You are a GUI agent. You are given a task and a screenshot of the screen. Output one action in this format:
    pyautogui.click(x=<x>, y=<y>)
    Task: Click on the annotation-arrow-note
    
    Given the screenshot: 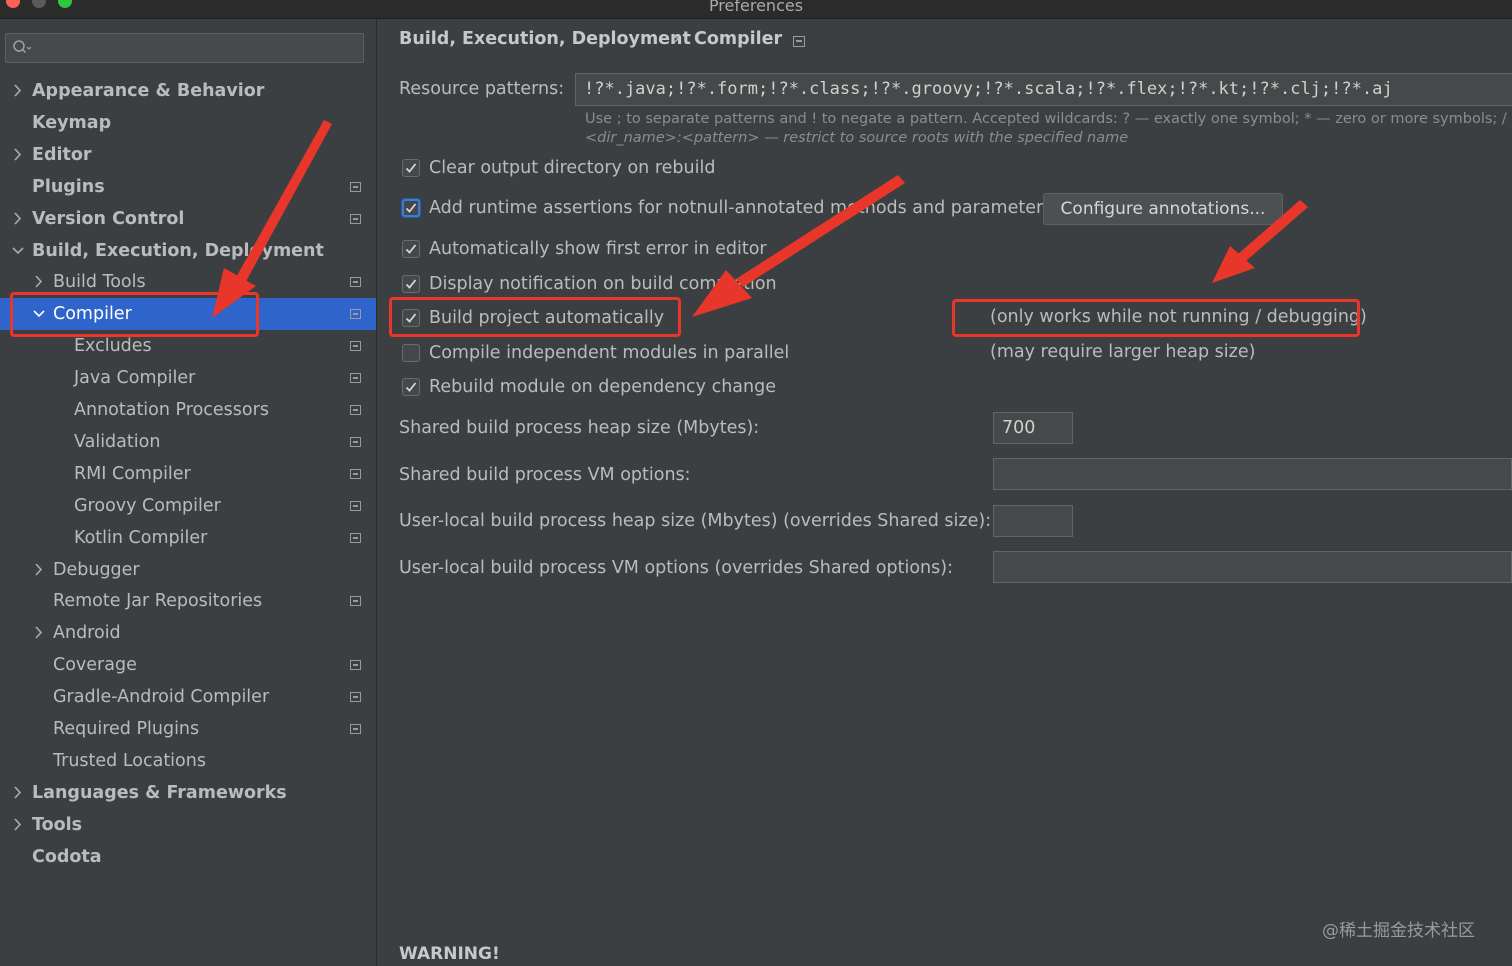 What is the action you would take?
    pyautogui.click(x=1260, y=241)
    